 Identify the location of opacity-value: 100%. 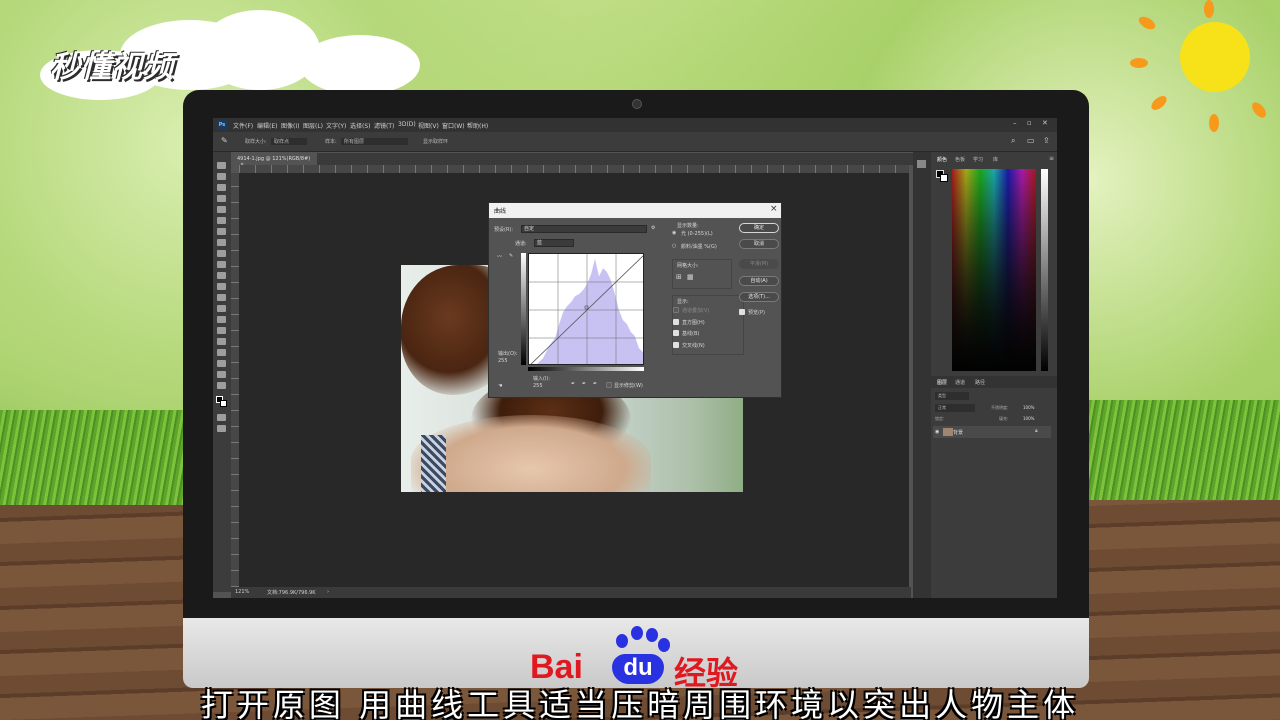
(1028, 407).